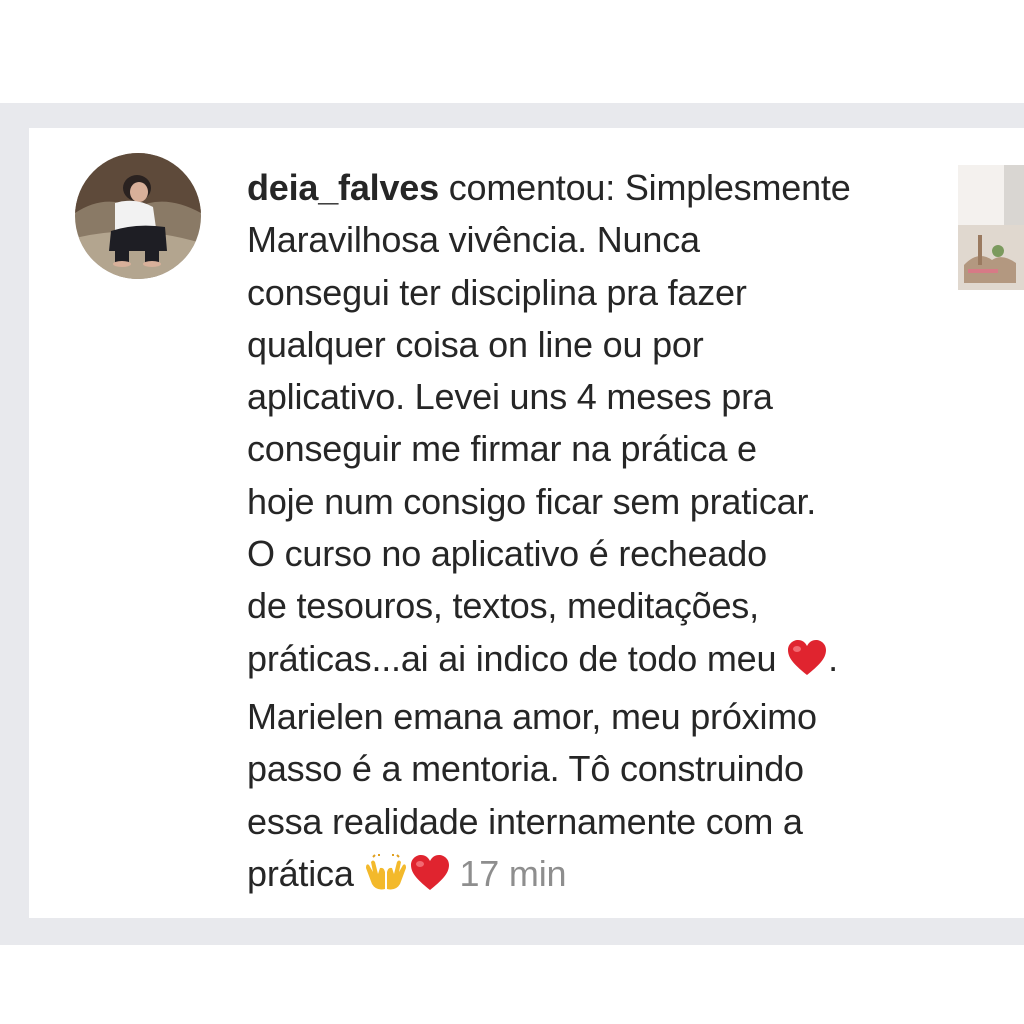 The width and height of the screenshot is (1024, 1024). What do you see at coordinates (343, 187) in the screenshot?
I see `username-link: deia_falves` at bounding box center [343, 187].